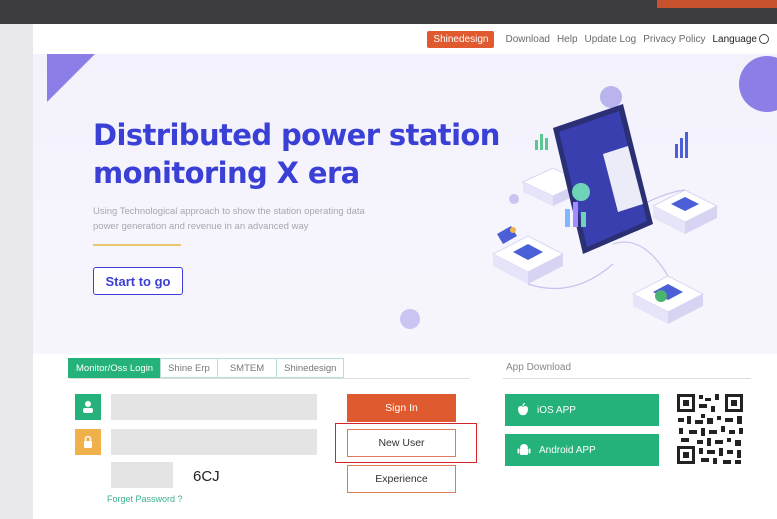 The height and width of the screenshot is (519, 777). Describe the element at coordinates (627, 378) in the screenshot. I see `app-download-divider` at that location.